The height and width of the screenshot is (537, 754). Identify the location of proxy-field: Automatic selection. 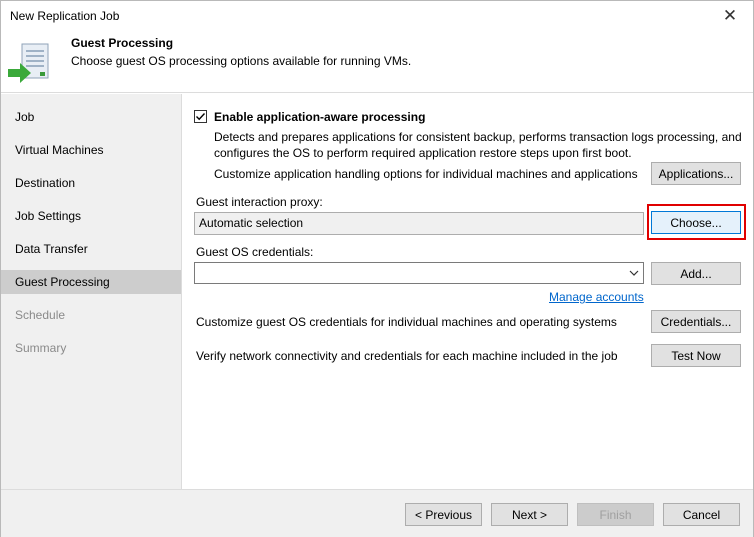
(419, 223).